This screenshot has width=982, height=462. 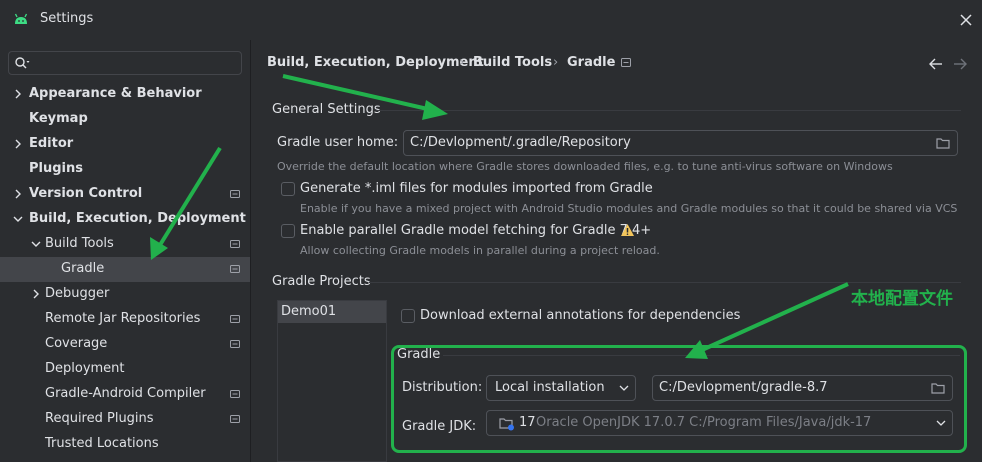 I want to click on distribution-path-field: C:/Devlopment/gradle-8.7, so click(x=802, y=388).